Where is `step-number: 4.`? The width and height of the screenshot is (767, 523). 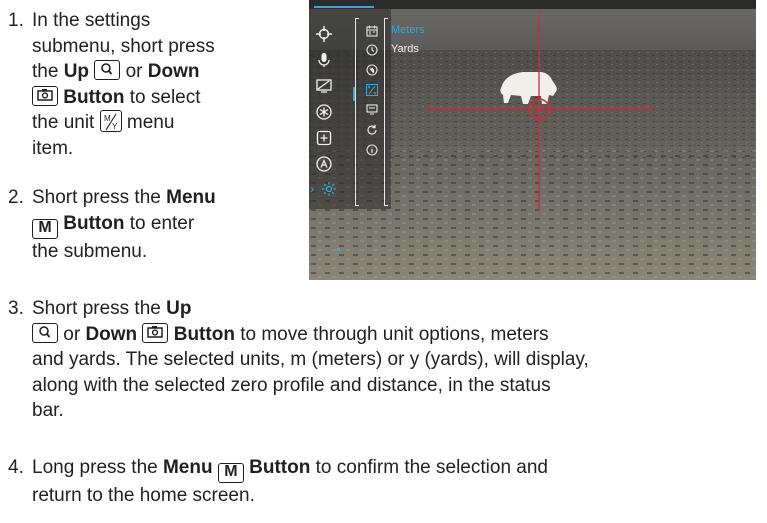 step-number: 4. is located at coordinates (16, 467).